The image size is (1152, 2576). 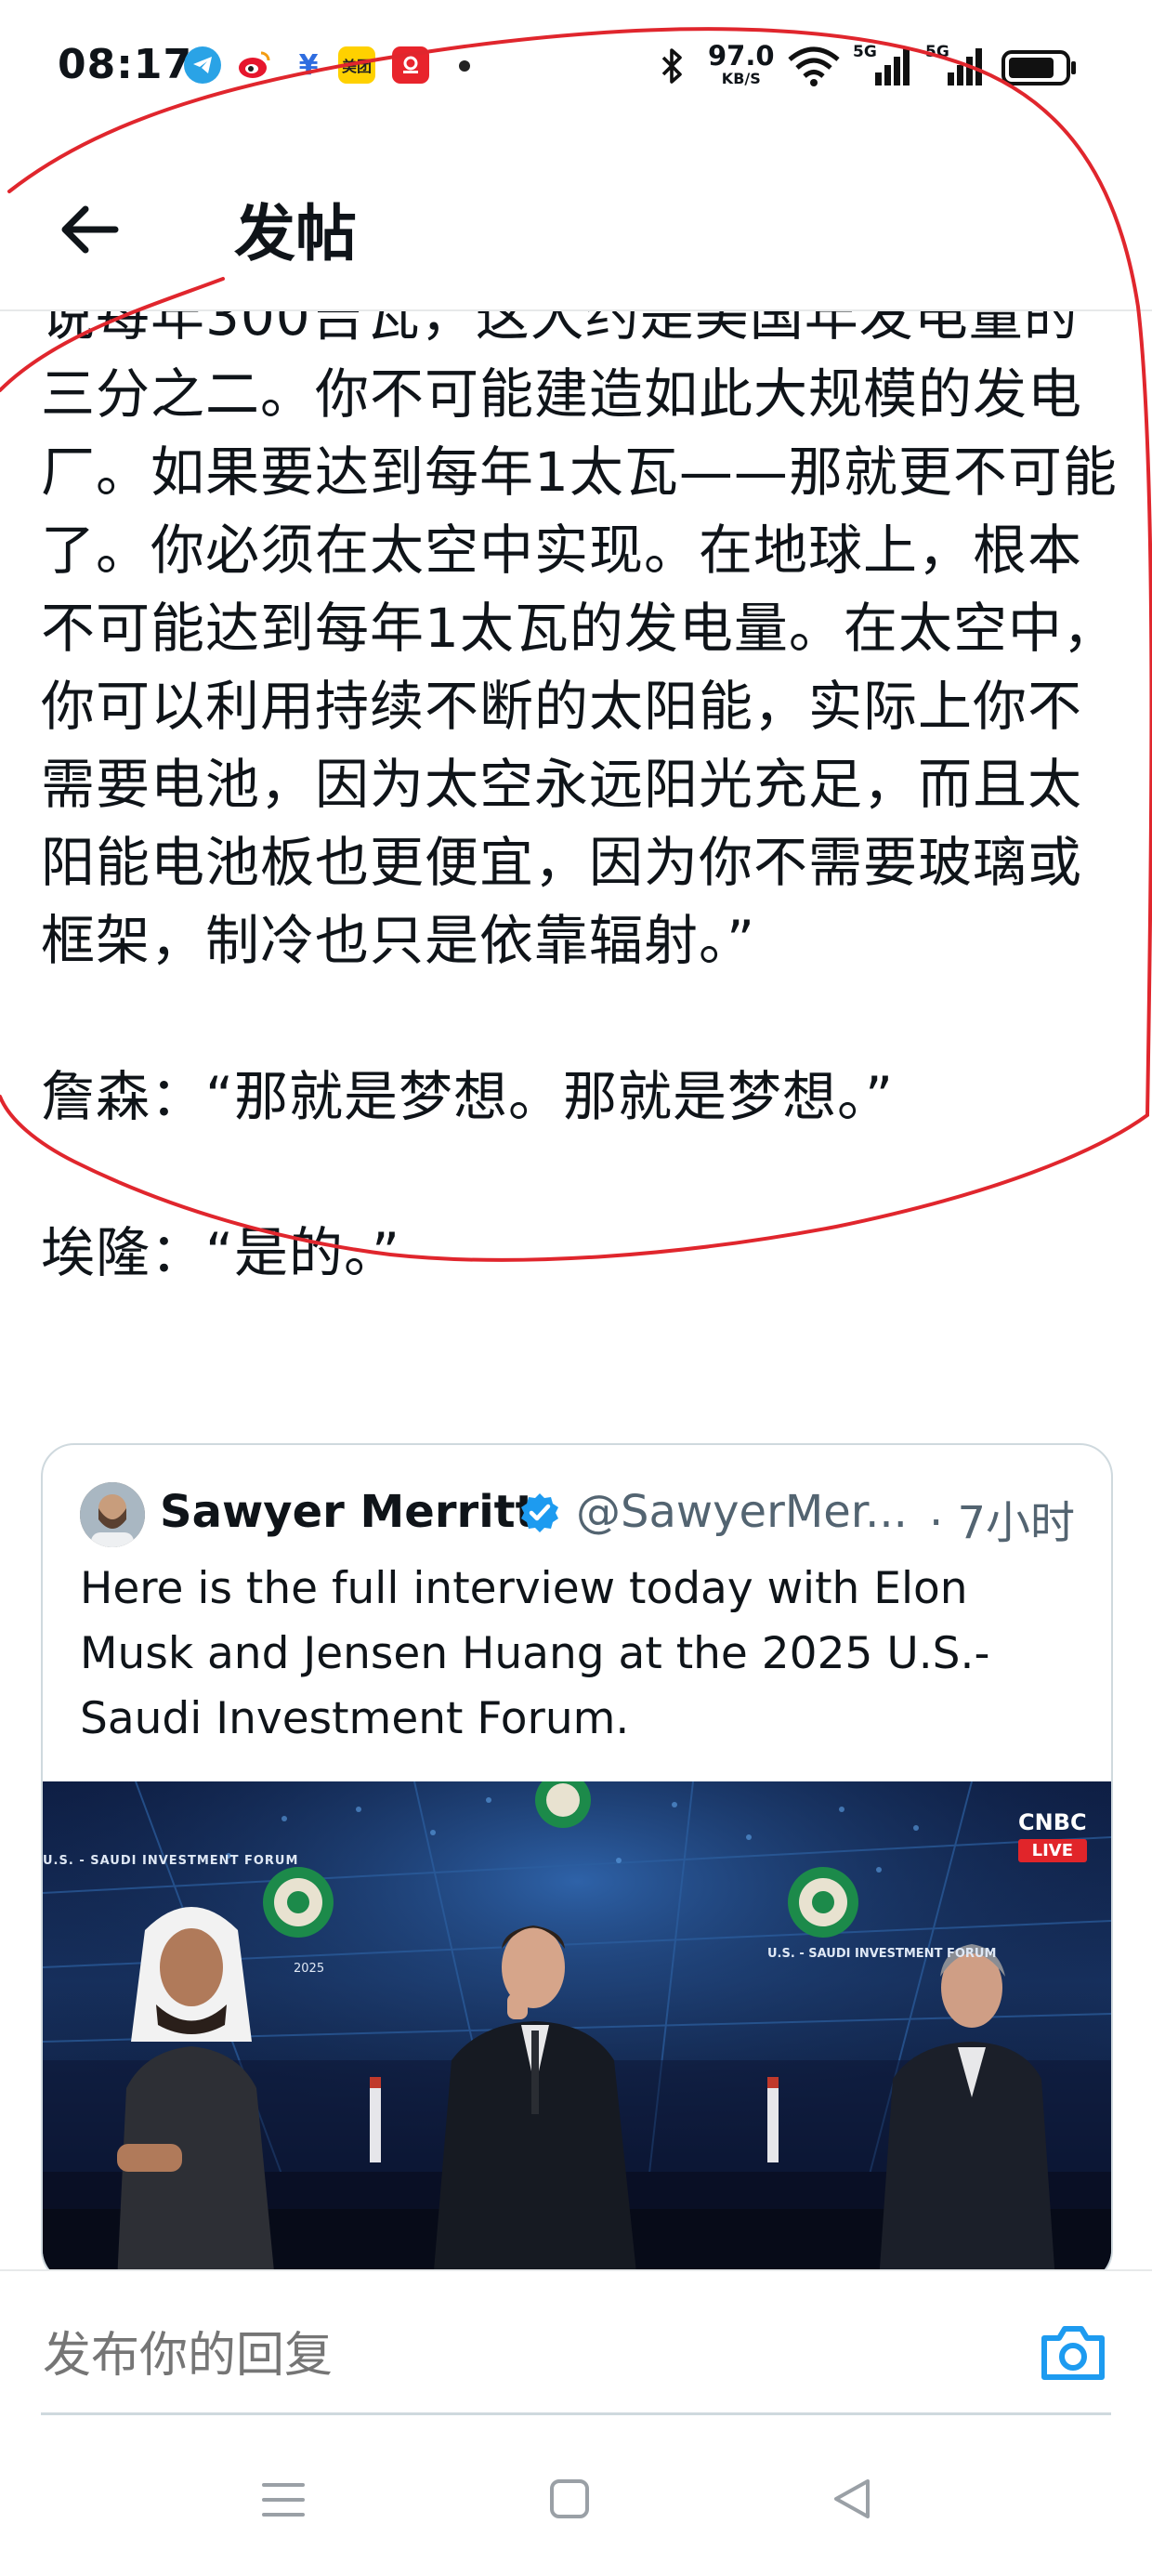 What do you see at coordinates (882, 1954) in the screenshot?
I see `media-banner-right: U.S. - SAUDI INVESTMENT FORUM` at bounding box center [882, 1954].